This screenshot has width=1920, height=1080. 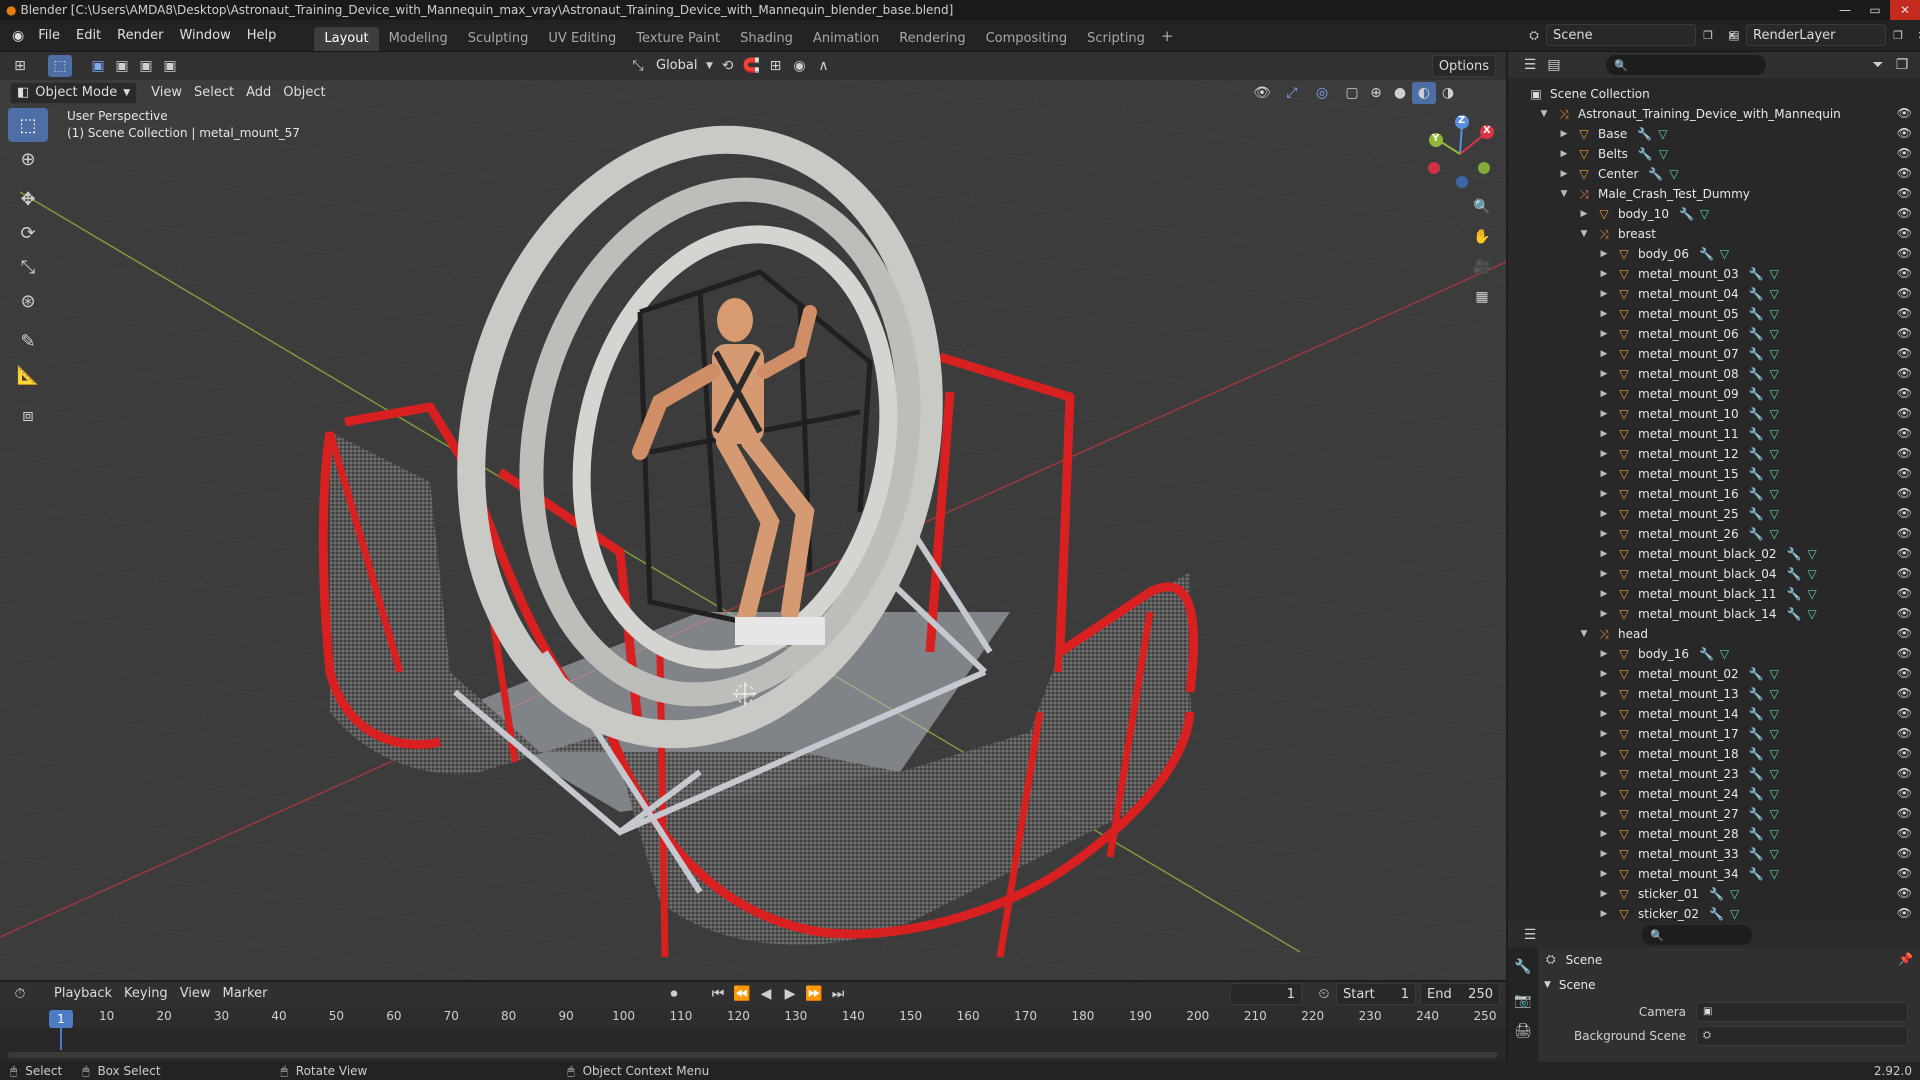 What do you see at coordinates (1714, 674) in the screenshot?
I see `outliner-row: ▶ ▽ metal_mount_02 🔧 ▽ 👁` at bounding box center [1714, 674].